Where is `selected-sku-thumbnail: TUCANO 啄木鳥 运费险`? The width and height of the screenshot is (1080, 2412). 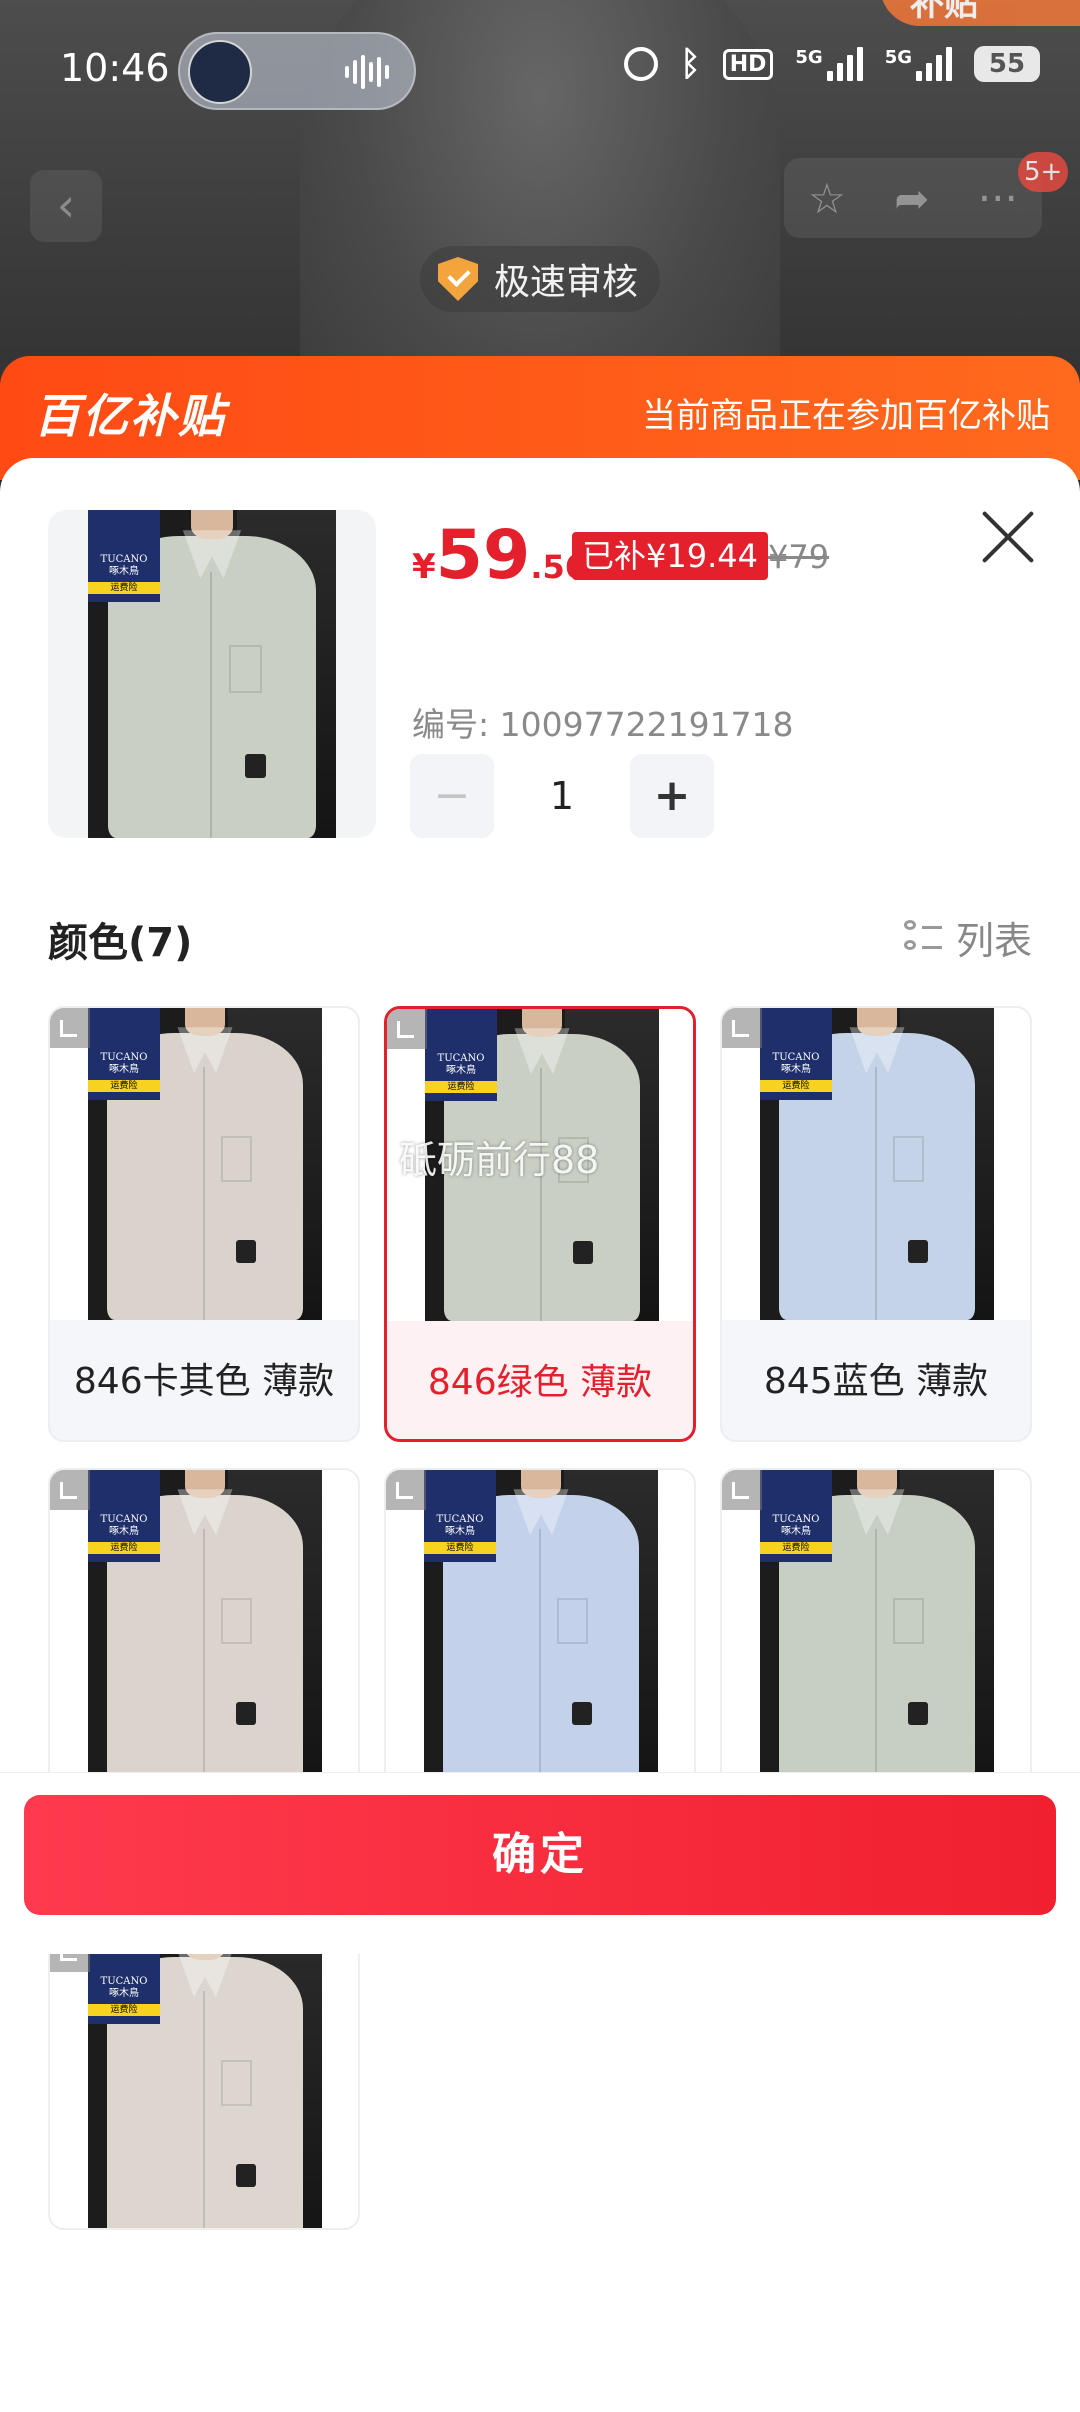 selected-sku-thumbnail: TUCANO 啄木鳥 运费险 is located at coordinates (212, 674).